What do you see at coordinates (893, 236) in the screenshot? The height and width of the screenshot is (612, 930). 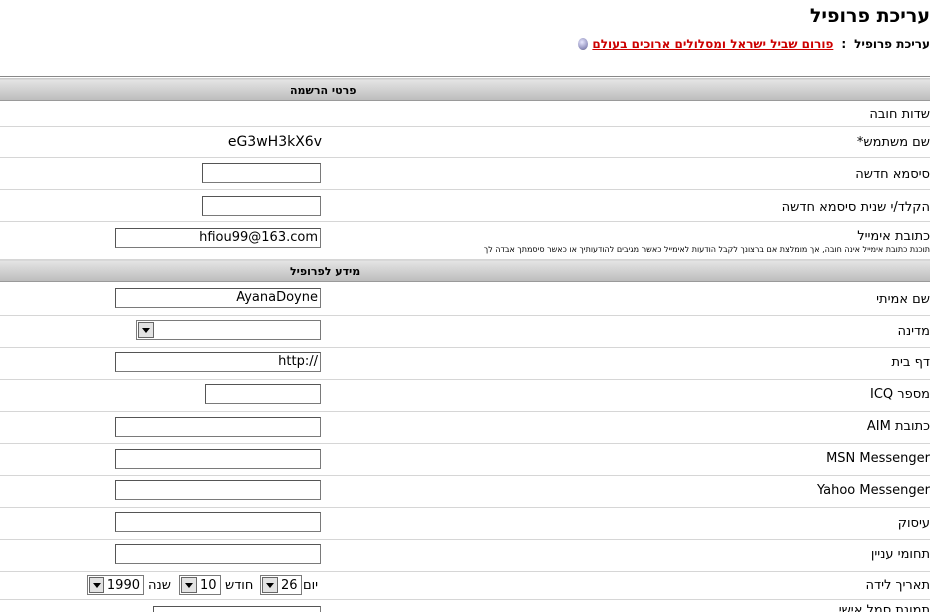 I see `email-label: כתובת אימייל` at bounding box center [893, 236].